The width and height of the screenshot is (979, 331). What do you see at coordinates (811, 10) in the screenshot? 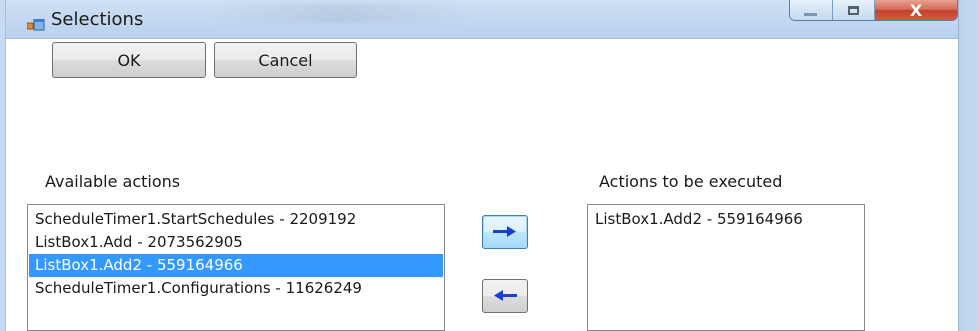
I see `minimize-button` at bounding box center [811, 10].